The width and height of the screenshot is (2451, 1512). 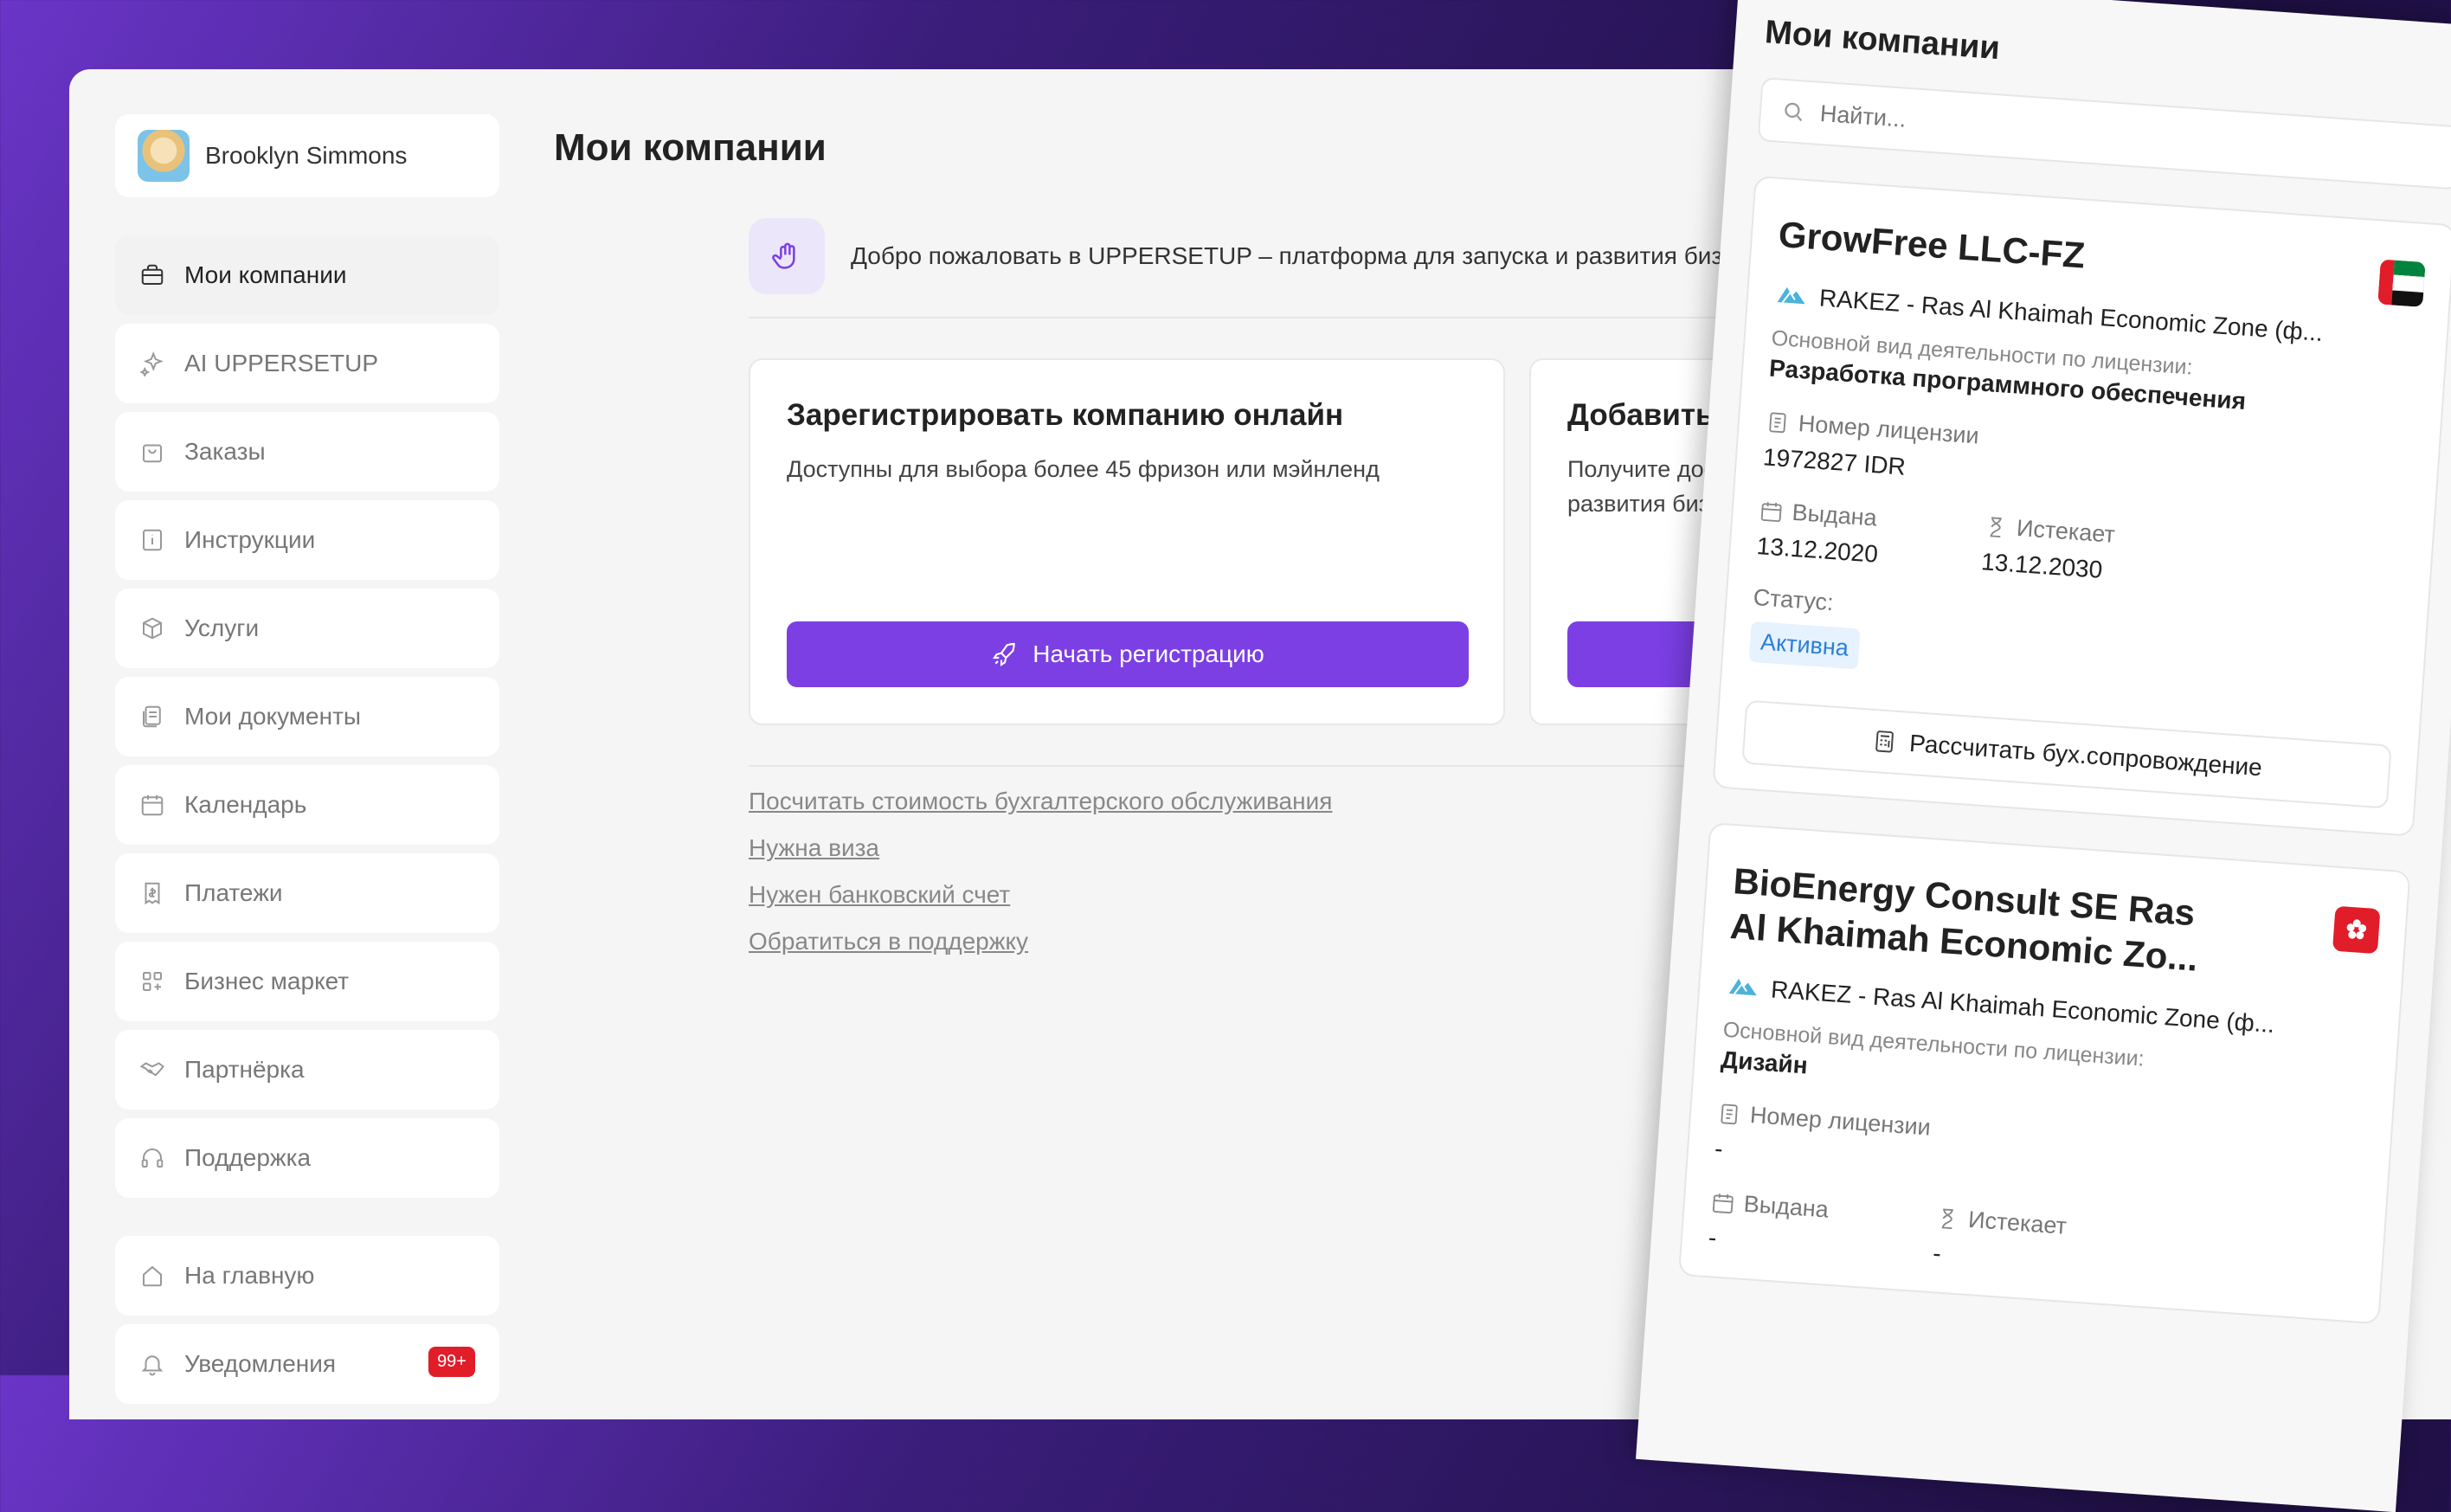 I want to click on issued-value: 13.12.2020, so click(x=1817, y=550).